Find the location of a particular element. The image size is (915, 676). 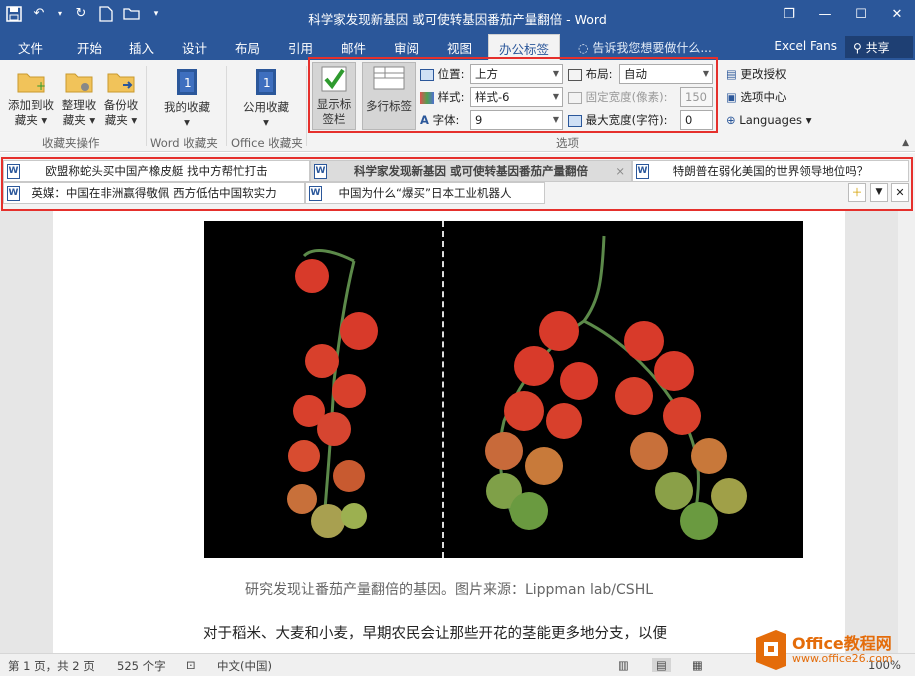

close-button: ✕ is located at coordinates (897, 15).